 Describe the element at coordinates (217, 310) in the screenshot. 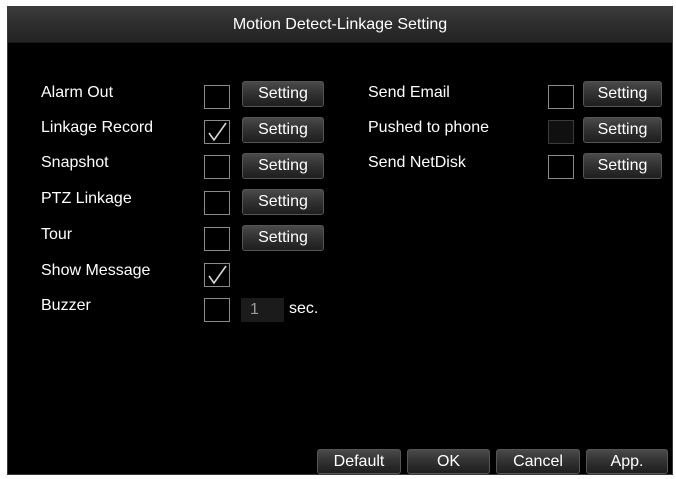

I see `buzzer-checkbox` at that location.